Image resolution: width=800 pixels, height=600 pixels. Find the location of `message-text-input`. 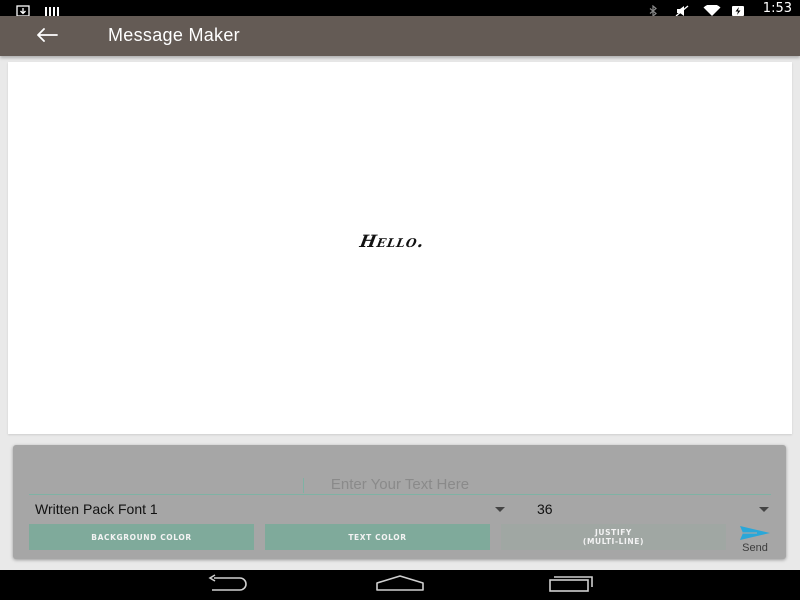

message-text-input is located at coordinates (400, 485).